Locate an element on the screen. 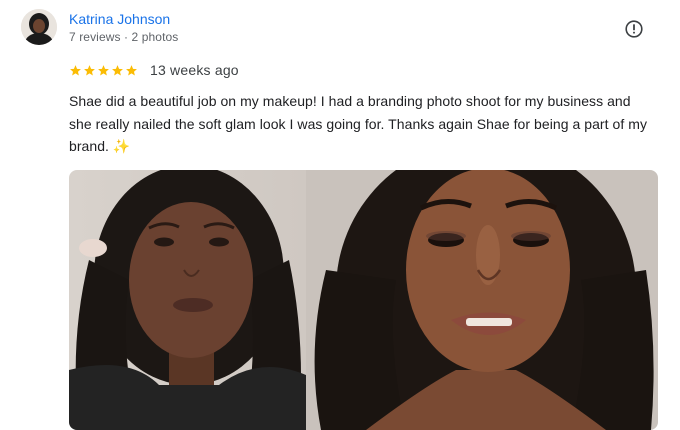 The image size is (680, 430). star-rating is located at coordinates (103, 70).